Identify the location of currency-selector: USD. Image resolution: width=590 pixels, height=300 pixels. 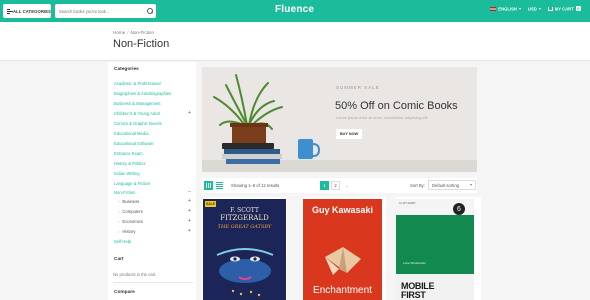
(534, 8).